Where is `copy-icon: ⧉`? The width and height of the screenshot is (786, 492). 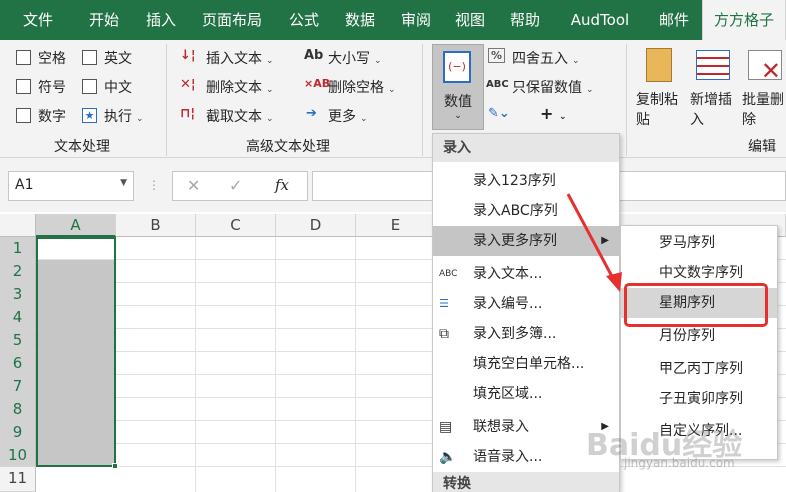
copy-icon: ⧉ is located at coordinates (444, 334).